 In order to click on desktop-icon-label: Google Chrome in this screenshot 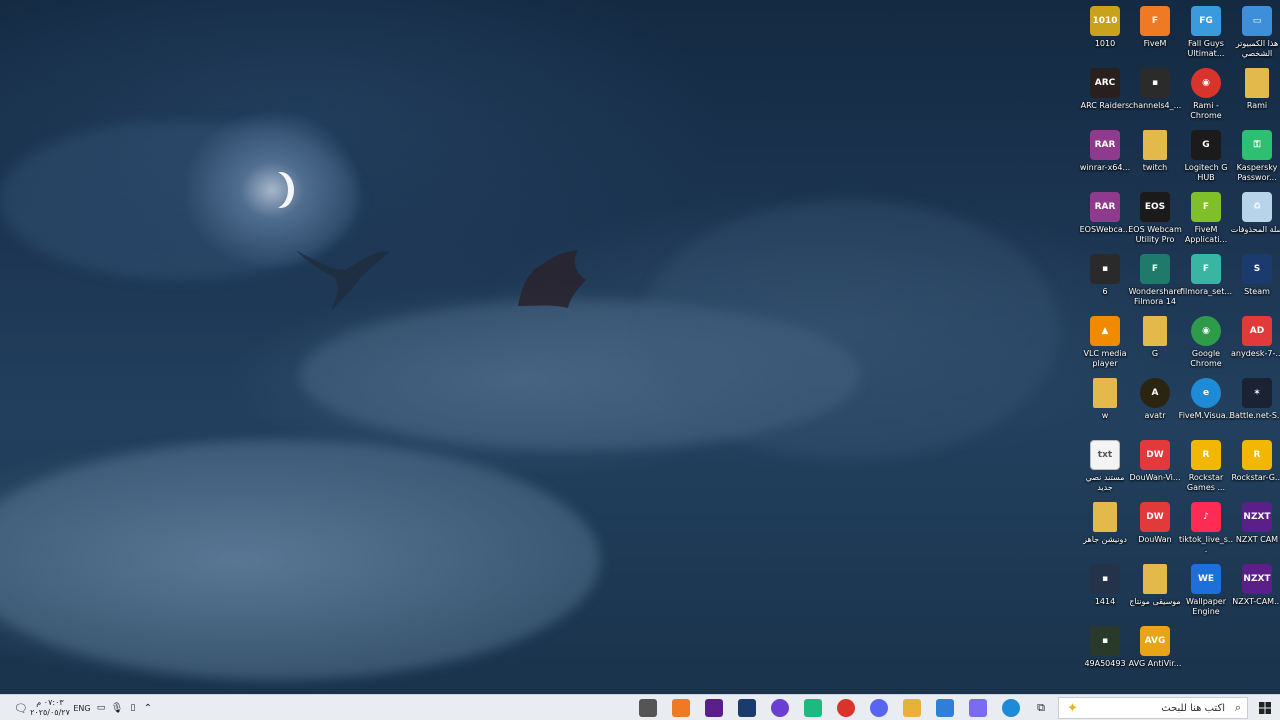, I will do `click(1206, 358)`.